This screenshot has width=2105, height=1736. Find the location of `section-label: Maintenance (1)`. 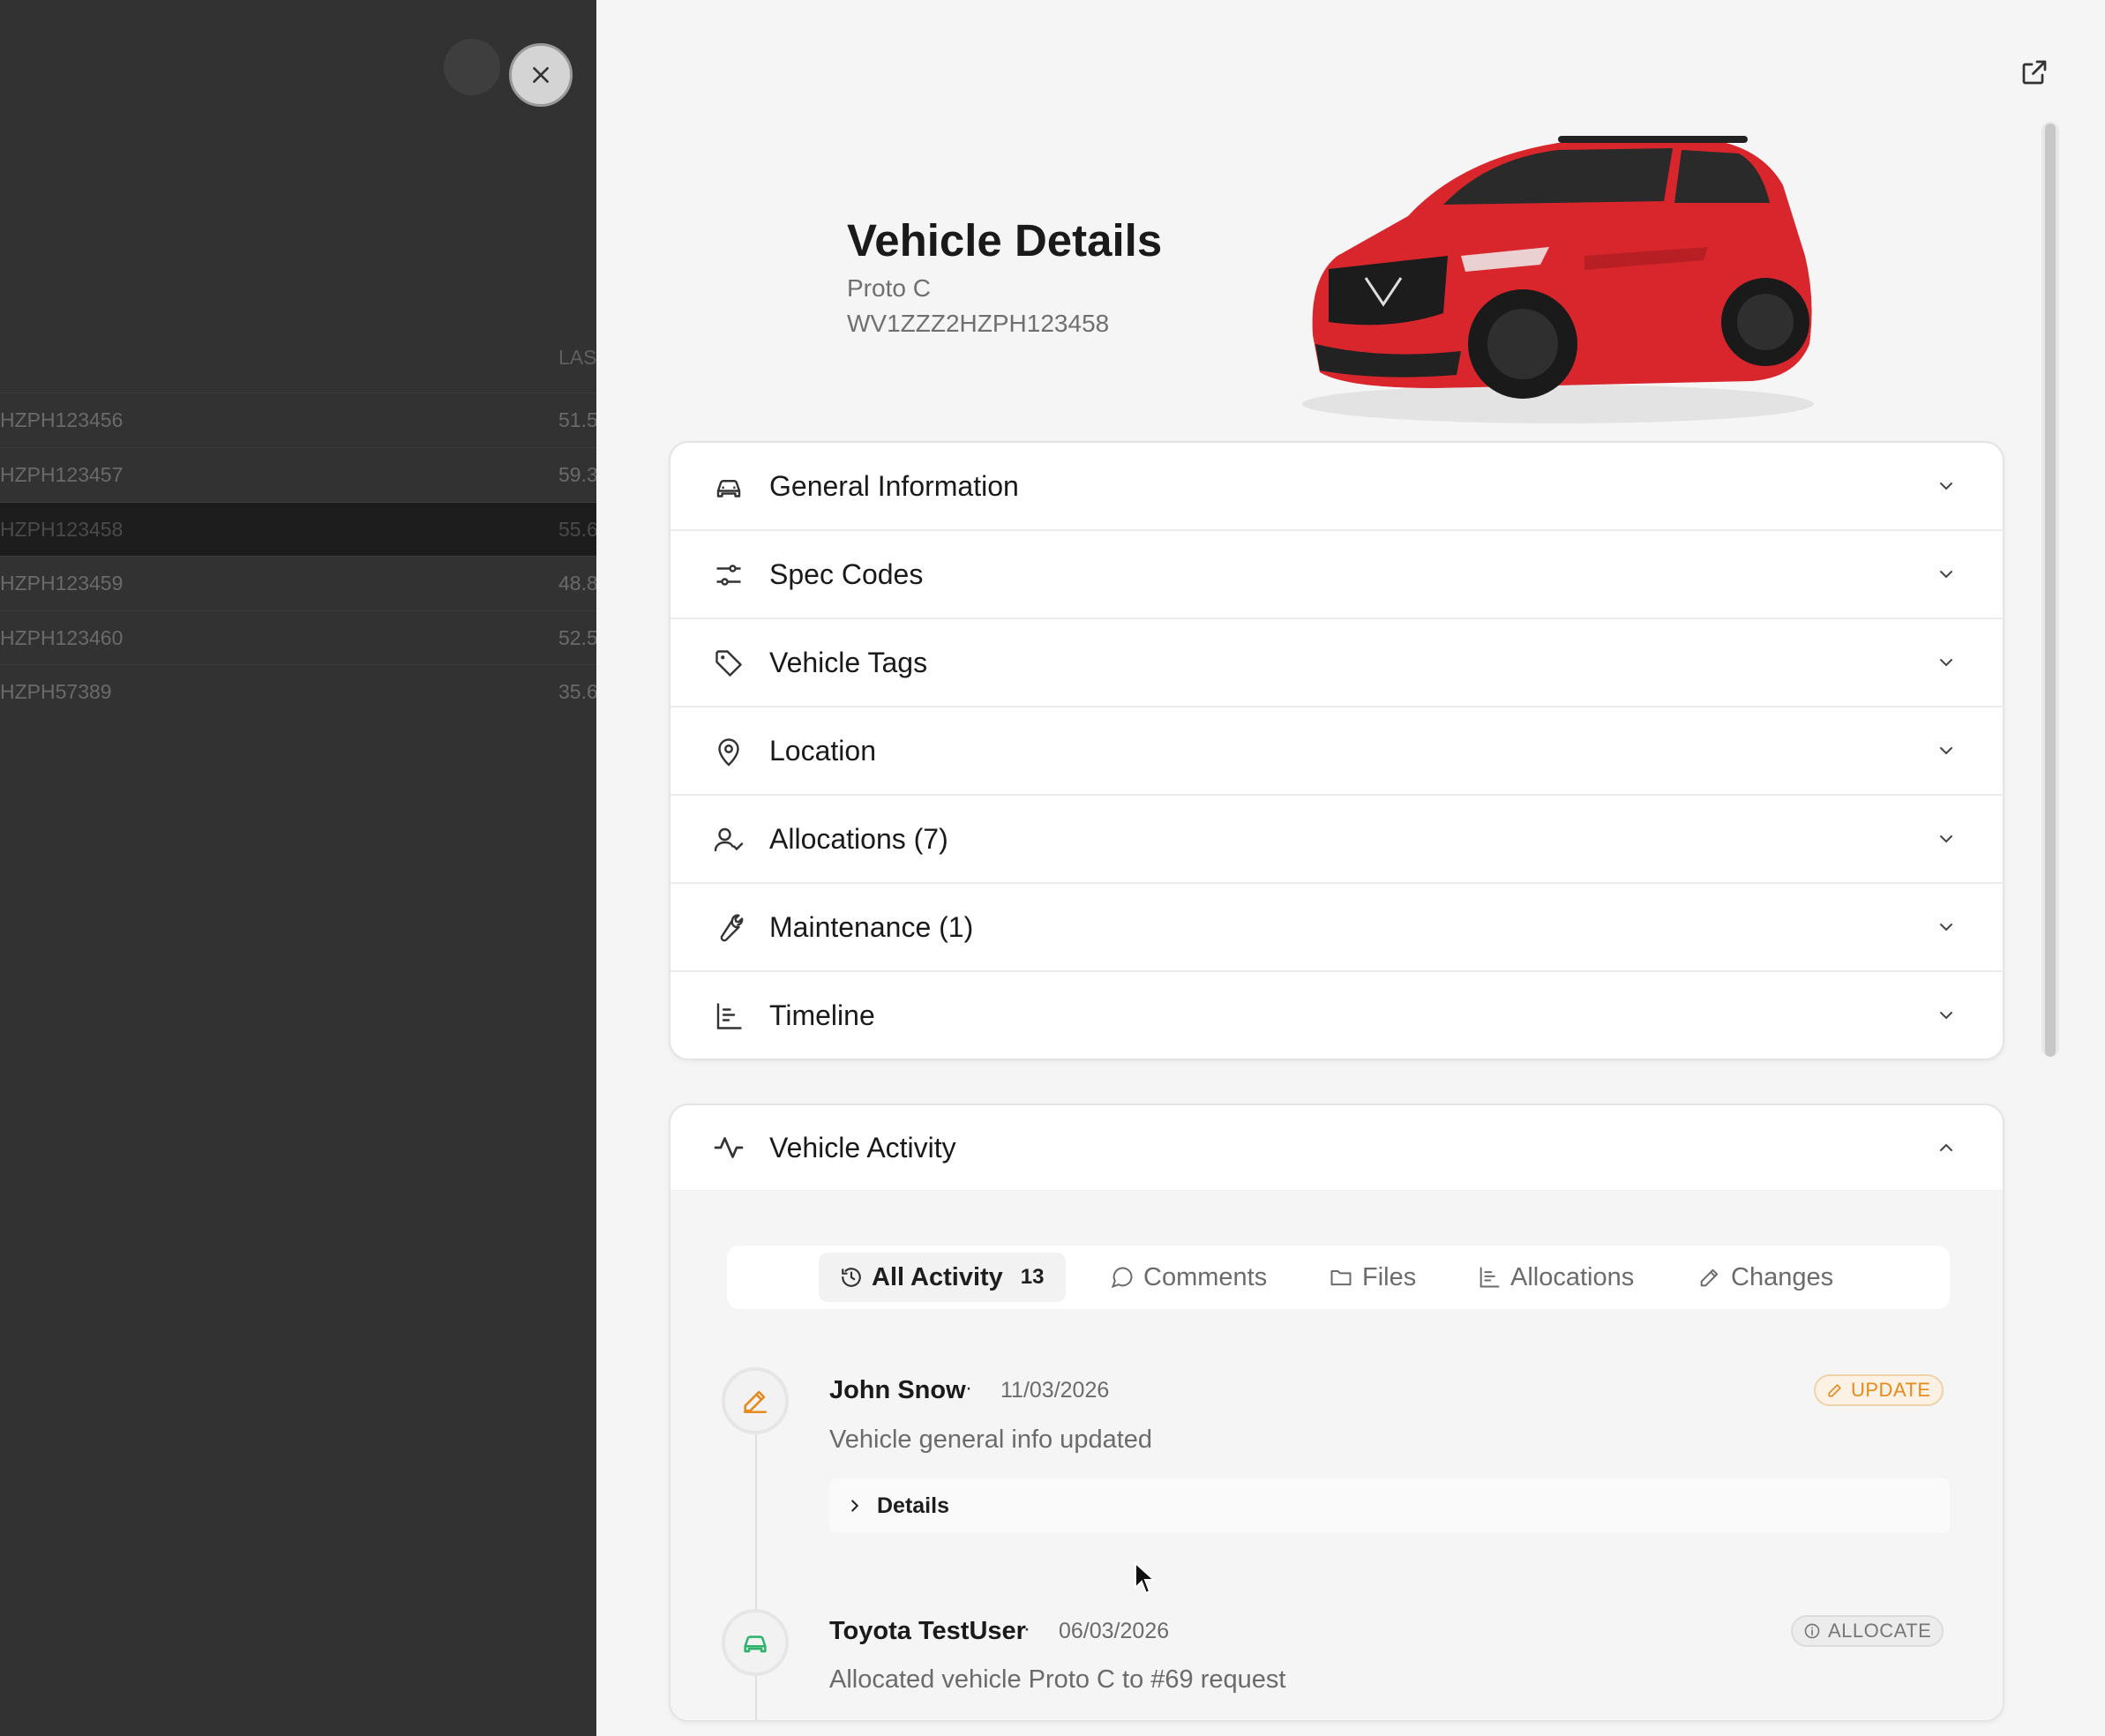

section-label: Maintenance (1) is located at coordinates (871, 926).